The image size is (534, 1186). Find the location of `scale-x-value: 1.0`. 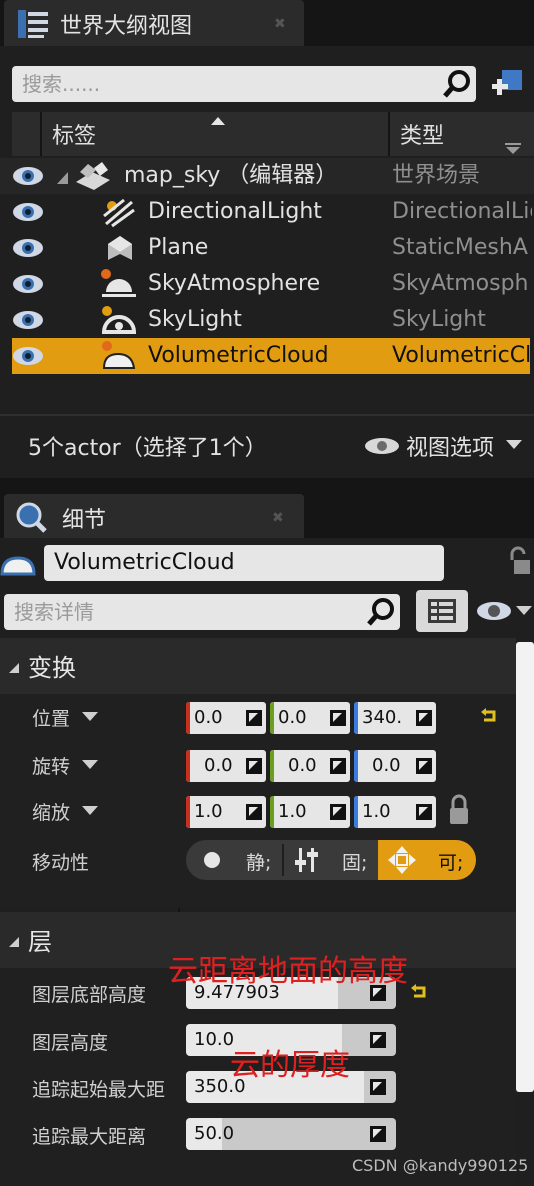

scale-x-value: 1.0 is located at coordinates (208, 811).